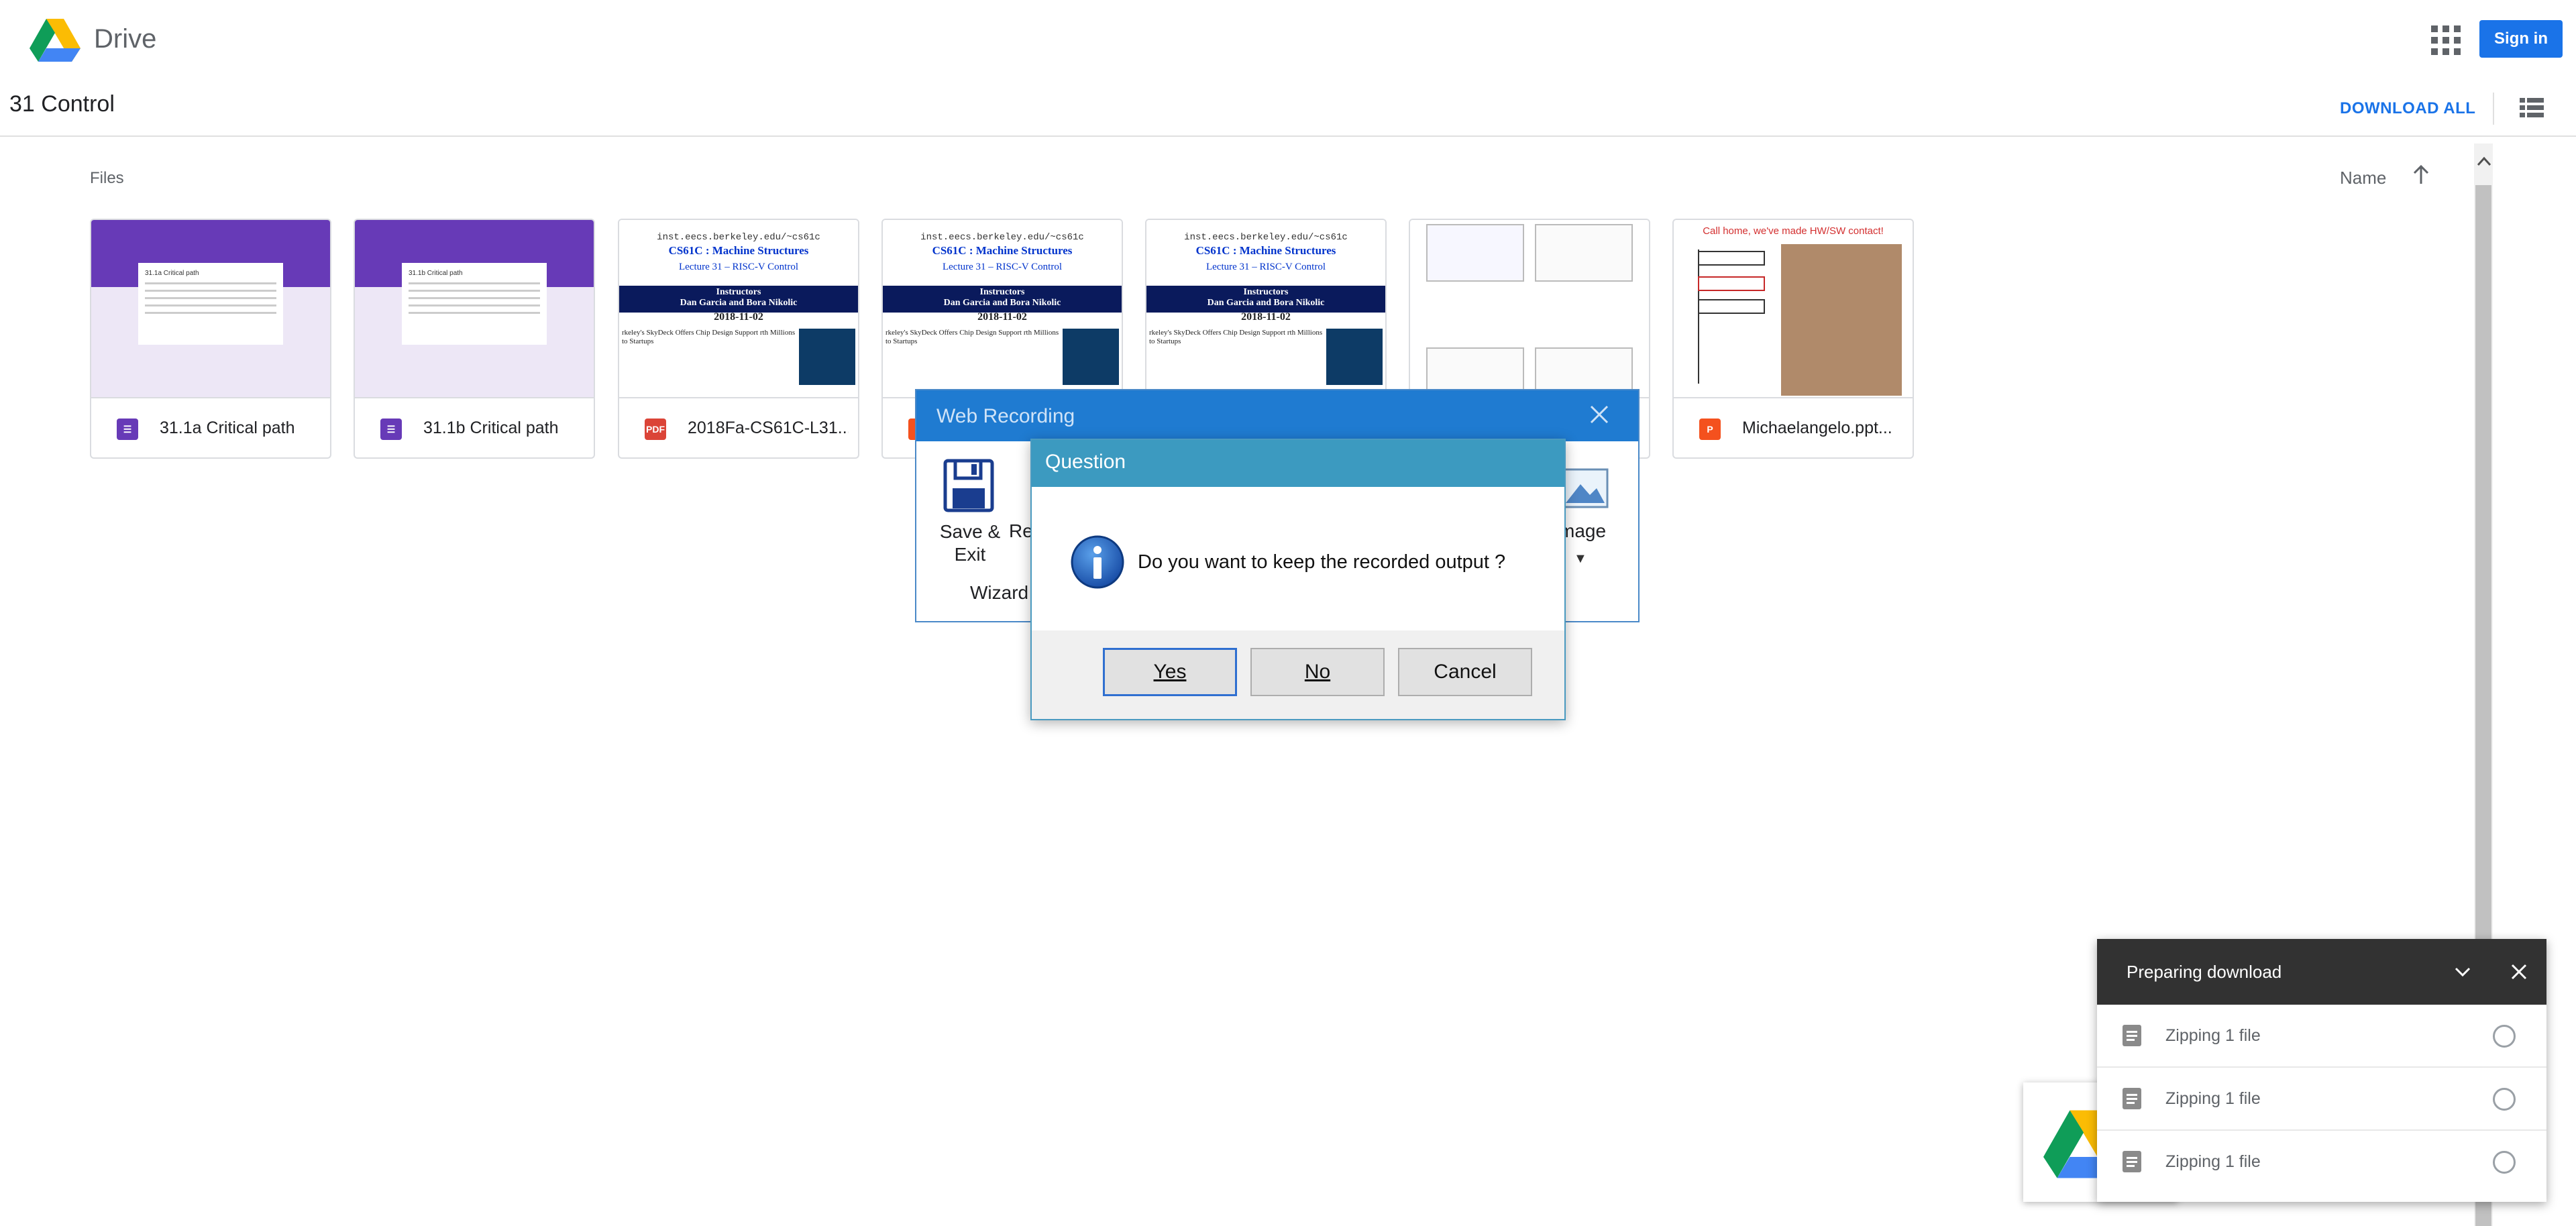  I want to click on brand-name: Drive, so click(125, 39).